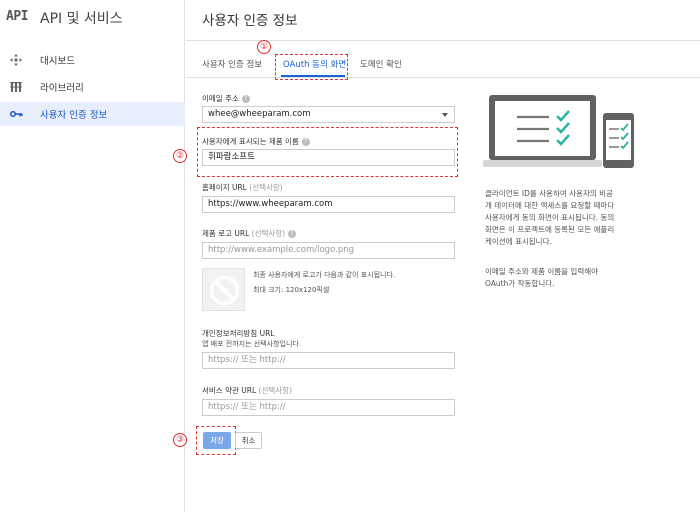 The image size is (700, 512). What do you see at coordinates (180, 156) in the screenshot?
I see `annotation-marker-2: ②` at bounding box center [180, 156].